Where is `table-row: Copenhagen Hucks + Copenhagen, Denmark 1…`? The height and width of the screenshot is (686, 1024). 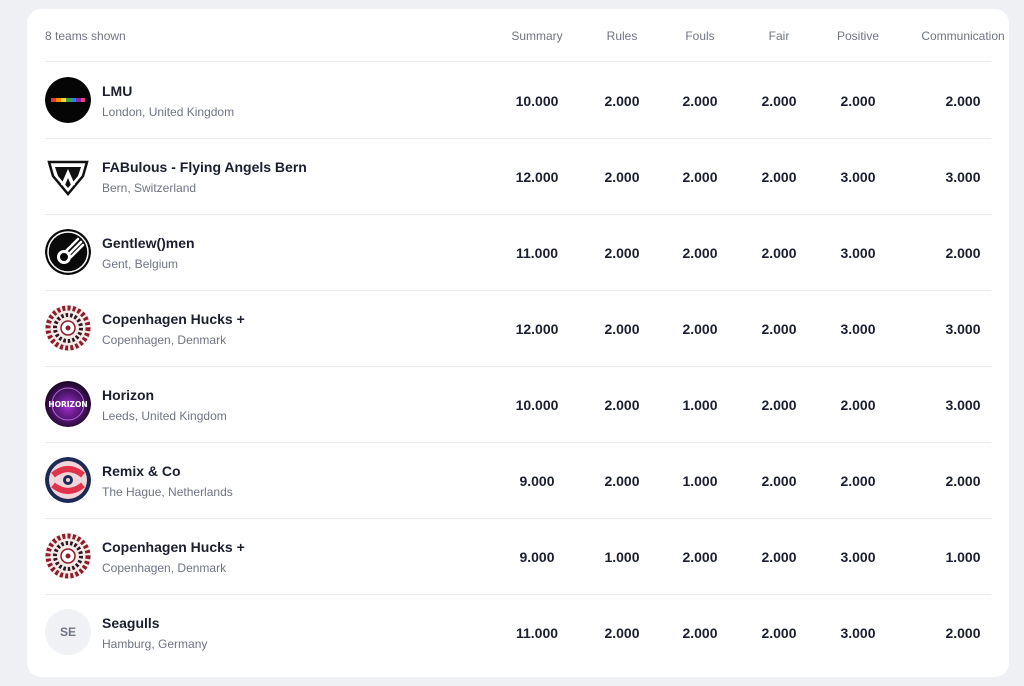
table-row: Copenhagen Hucks + Copenhagen, Denmark 1… is located at coordinates (518, 328).